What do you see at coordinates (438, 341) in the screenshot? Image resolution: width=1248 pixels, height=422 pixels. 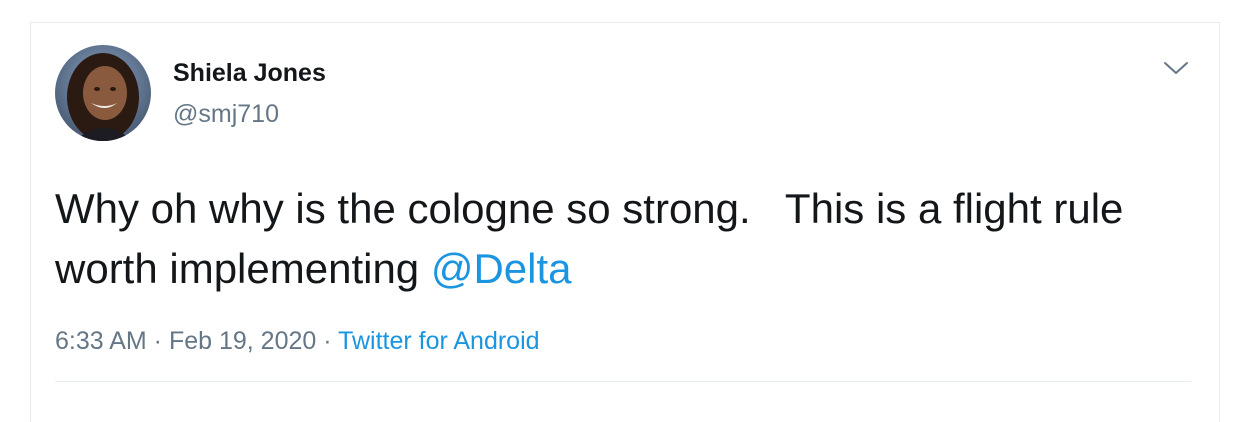 I see `tweet-source-link: Twitter for Android` at bounding box center [438, 341].